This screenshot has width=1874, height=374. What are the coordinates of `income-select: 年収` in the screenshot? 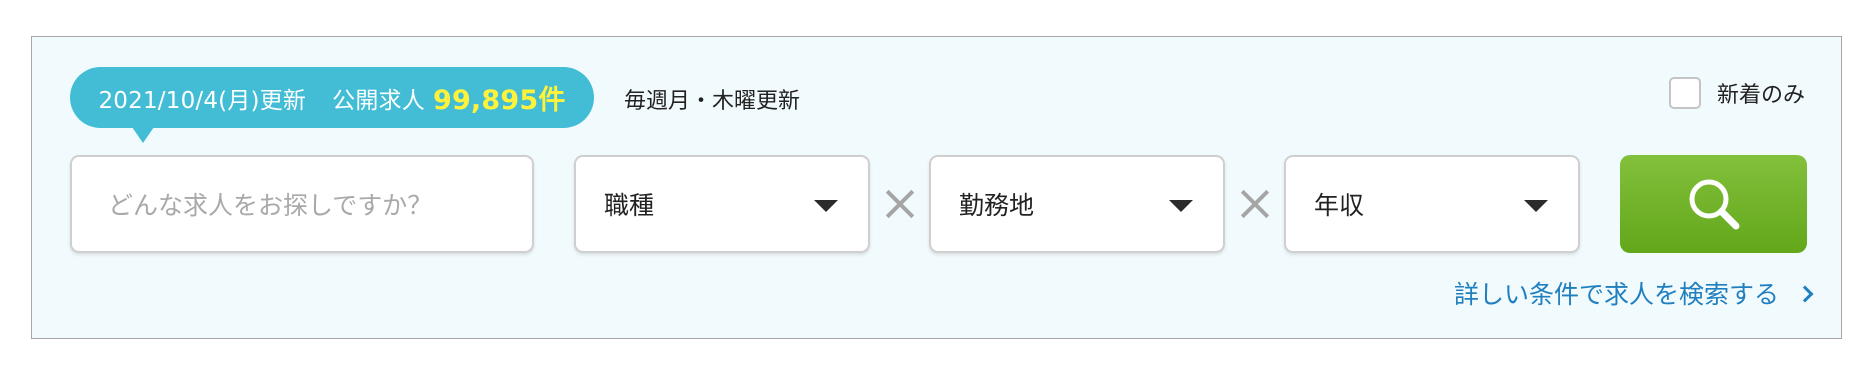 It's located at (1432, 204).